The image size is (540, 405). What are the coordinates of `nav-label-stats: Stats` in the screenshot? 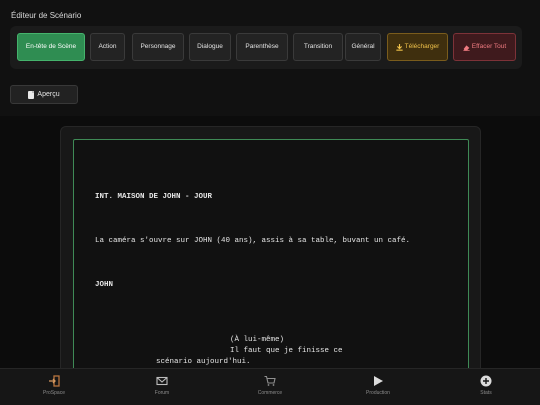 It's located at (486, 393).